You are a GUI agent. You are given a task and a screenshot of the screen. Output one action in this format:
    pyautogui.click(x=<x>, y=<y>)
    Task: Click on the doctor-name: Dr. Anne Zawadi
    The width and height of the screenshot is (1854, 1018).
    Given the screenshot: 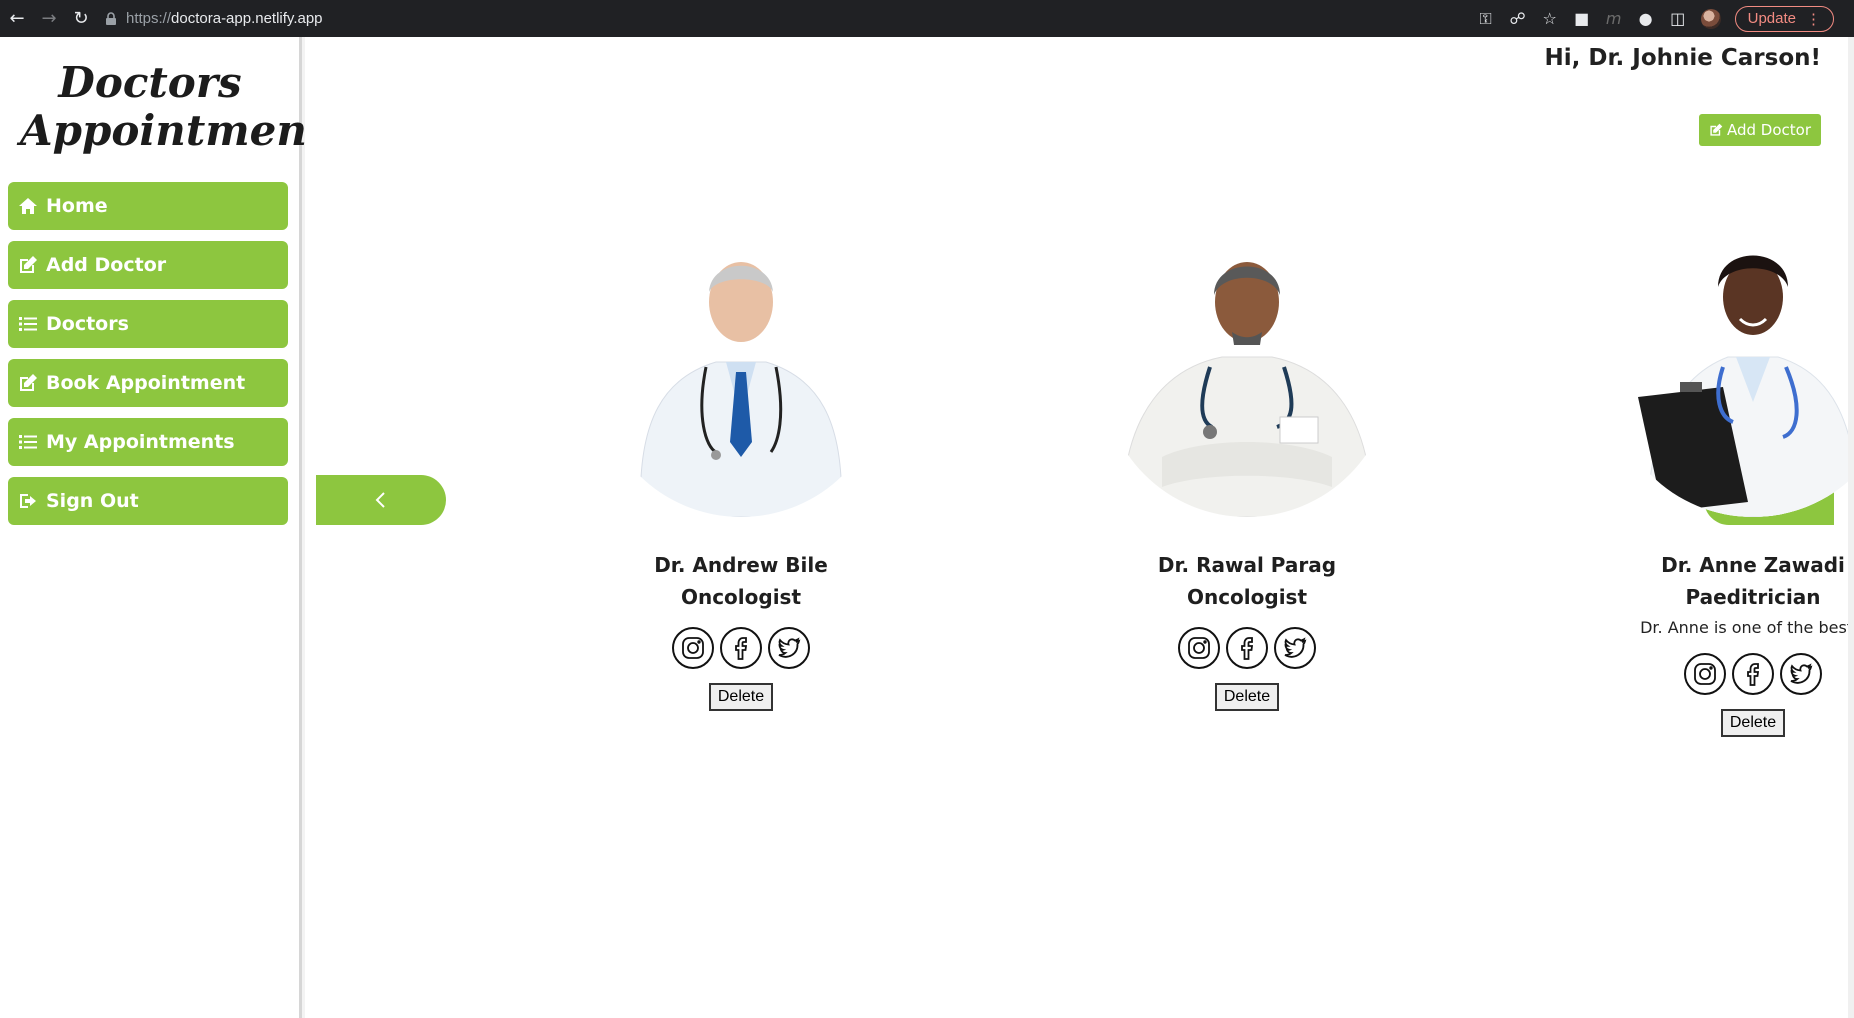 What is the action you would take?
    pyautogui.click(x=1753, y=565)
    